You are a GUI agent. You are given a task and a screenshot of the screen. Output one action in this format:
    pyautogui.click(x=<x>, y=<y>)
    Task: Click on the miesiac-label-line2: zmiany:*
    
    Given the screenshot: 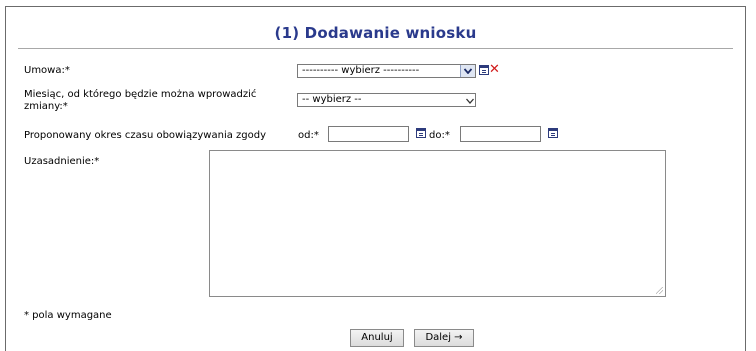 What is the action you would take?
    pyautogui.click(x=46, y=106)
    